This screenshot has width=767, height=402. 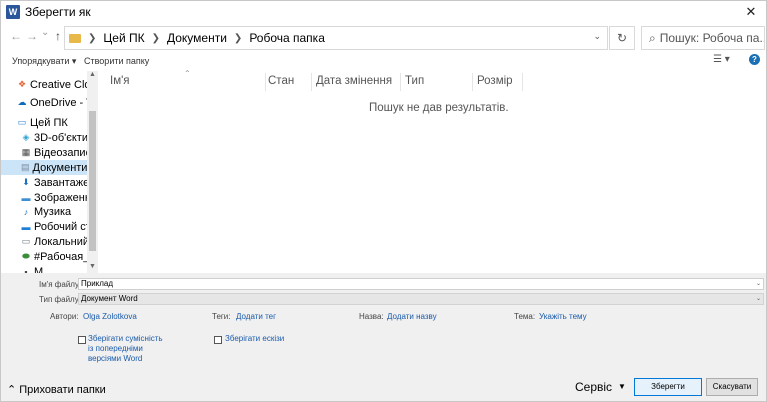 What do you see at coordinates (44, 61) in the screenshot?
I see `organize-menu: Упорядкувати ▾` at bounding box center [44, 61].